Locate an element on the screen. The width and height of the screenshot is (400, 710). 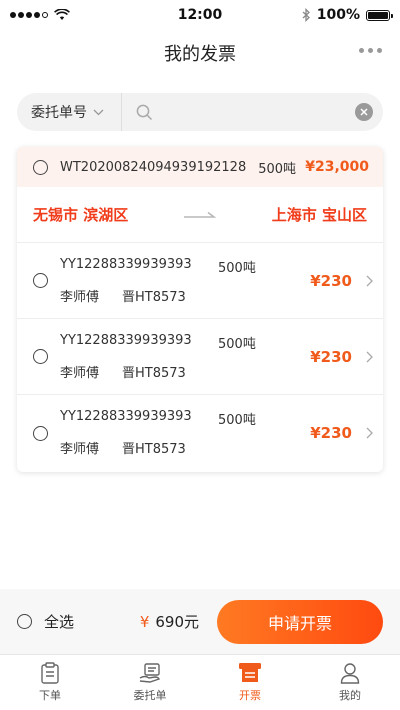
tab-mine: 我的 is located at coordinates (350, 682).